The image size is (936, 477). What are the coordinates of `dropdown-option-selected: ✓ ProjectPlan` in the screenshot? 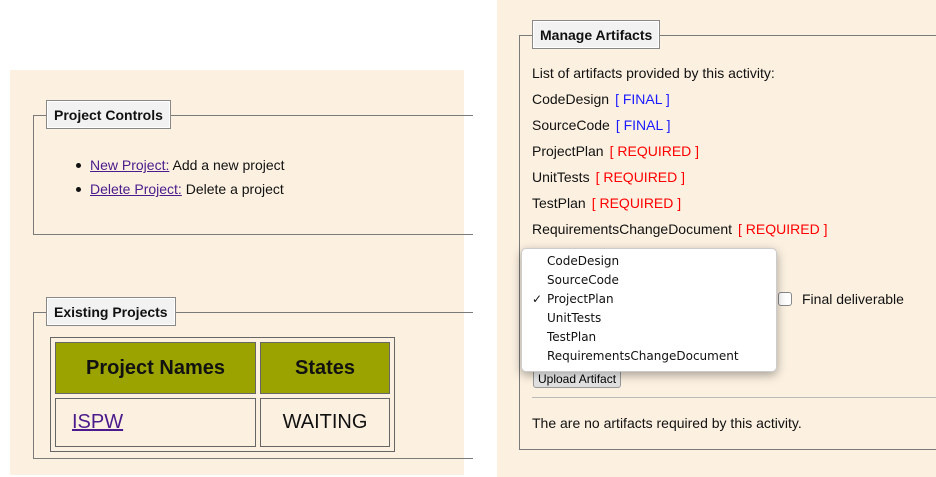 It's located at (649, 299).